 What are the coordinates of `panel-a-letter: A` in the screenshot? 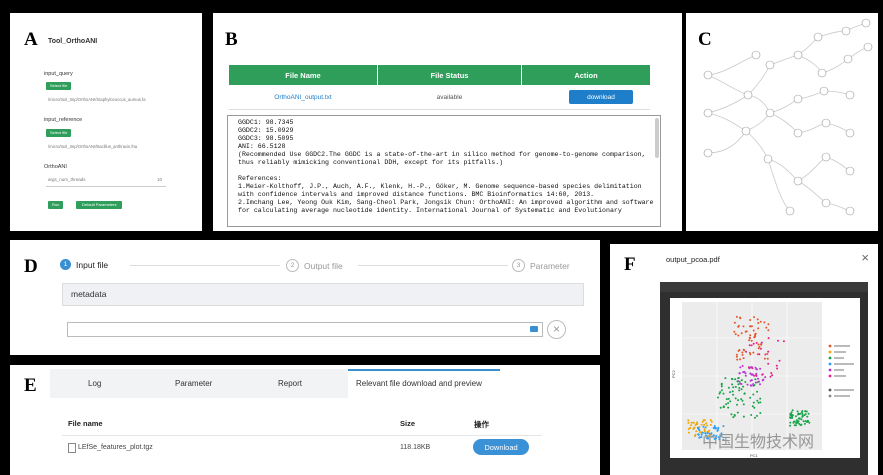 It's located at (31, 39).